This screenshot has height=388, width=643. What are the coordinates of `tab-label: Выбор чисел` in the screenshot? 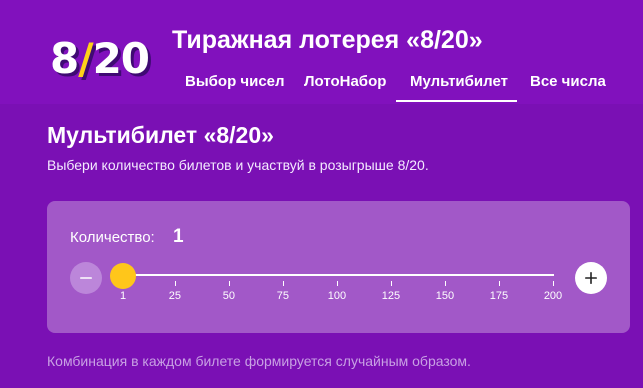 It's located at (235, 81).